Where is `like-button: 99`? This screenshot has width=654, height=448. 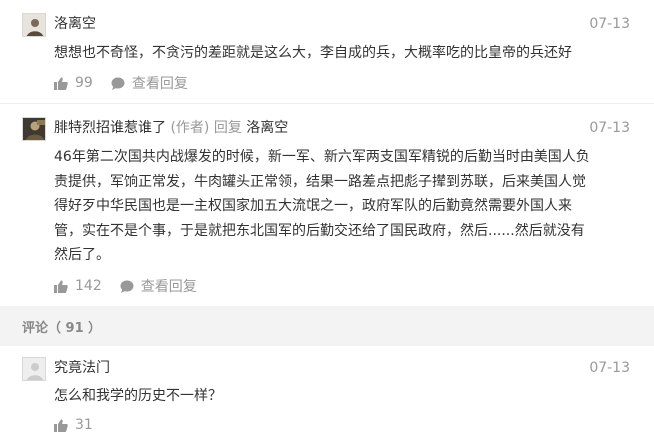 like-button: 99 is located at coordinates (73, 83).